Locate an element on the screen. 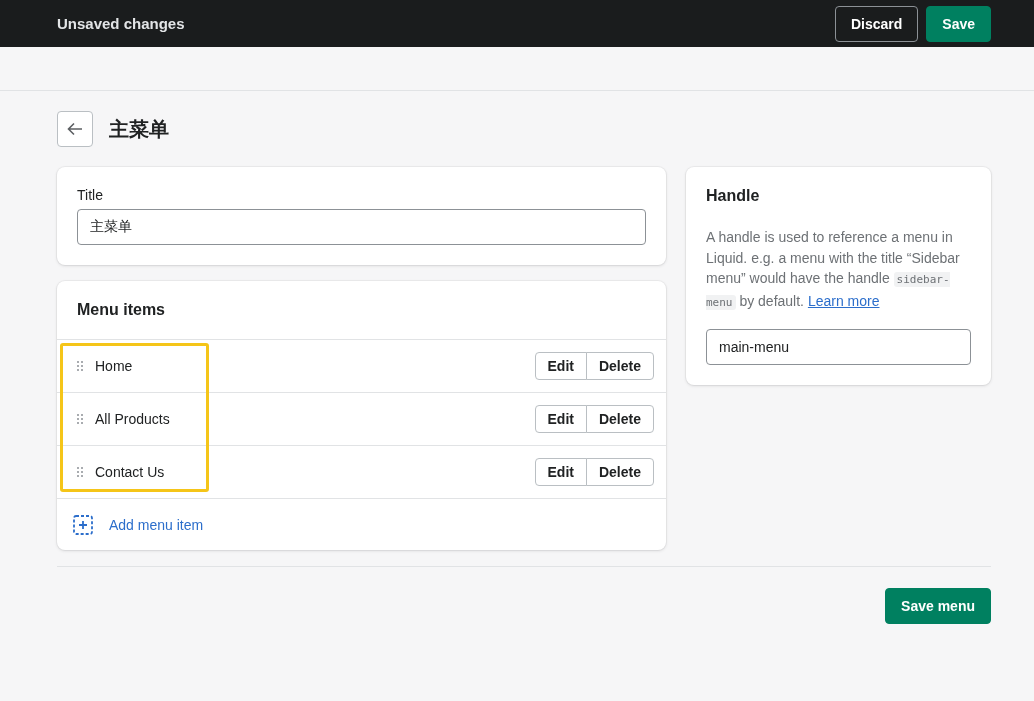 The width and height of the screenshot is (1034, 701). add-menu-item-link: Add menu item is located at coordinates (156, 524).